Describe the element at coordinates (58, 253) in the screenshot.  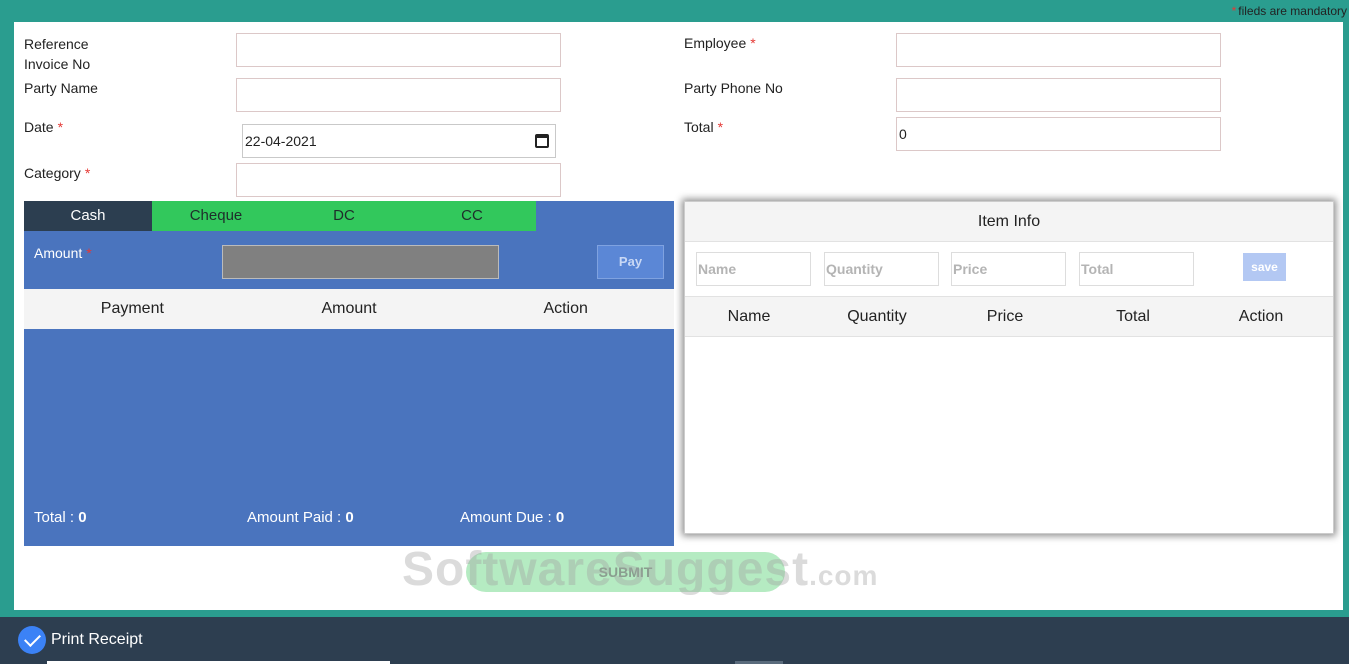
I see `amount-label-text: Amount` at that location.